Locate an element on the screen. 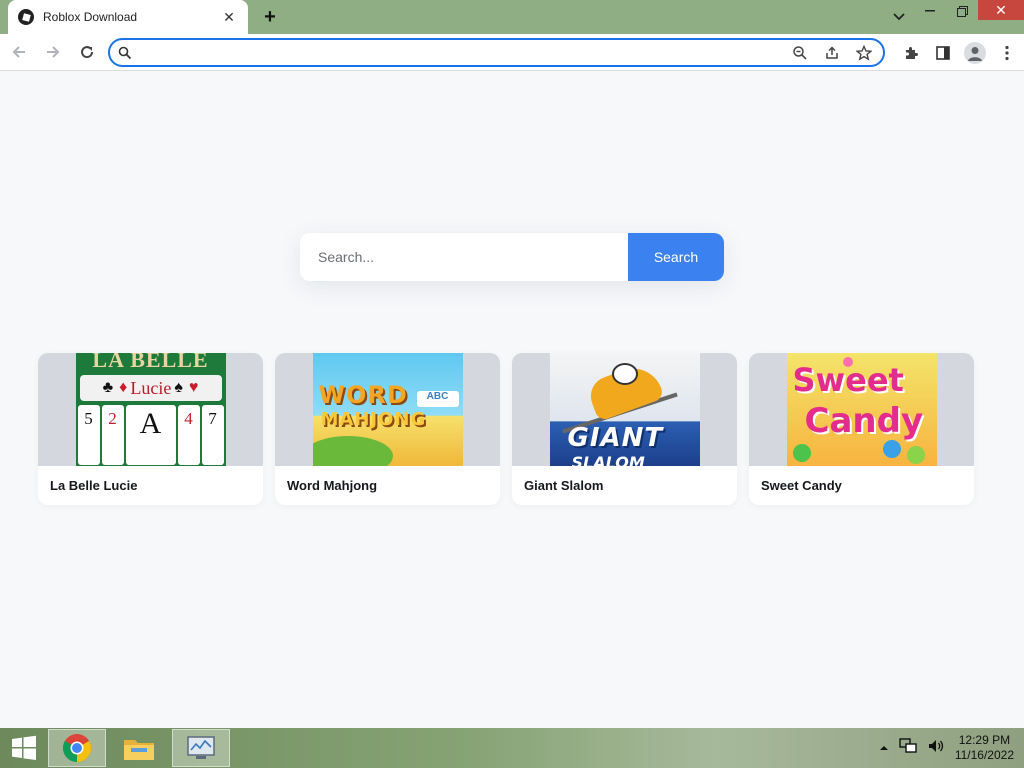 The image size is (1024, 768). taskbar-chrome is located at coordinates (77, 748).